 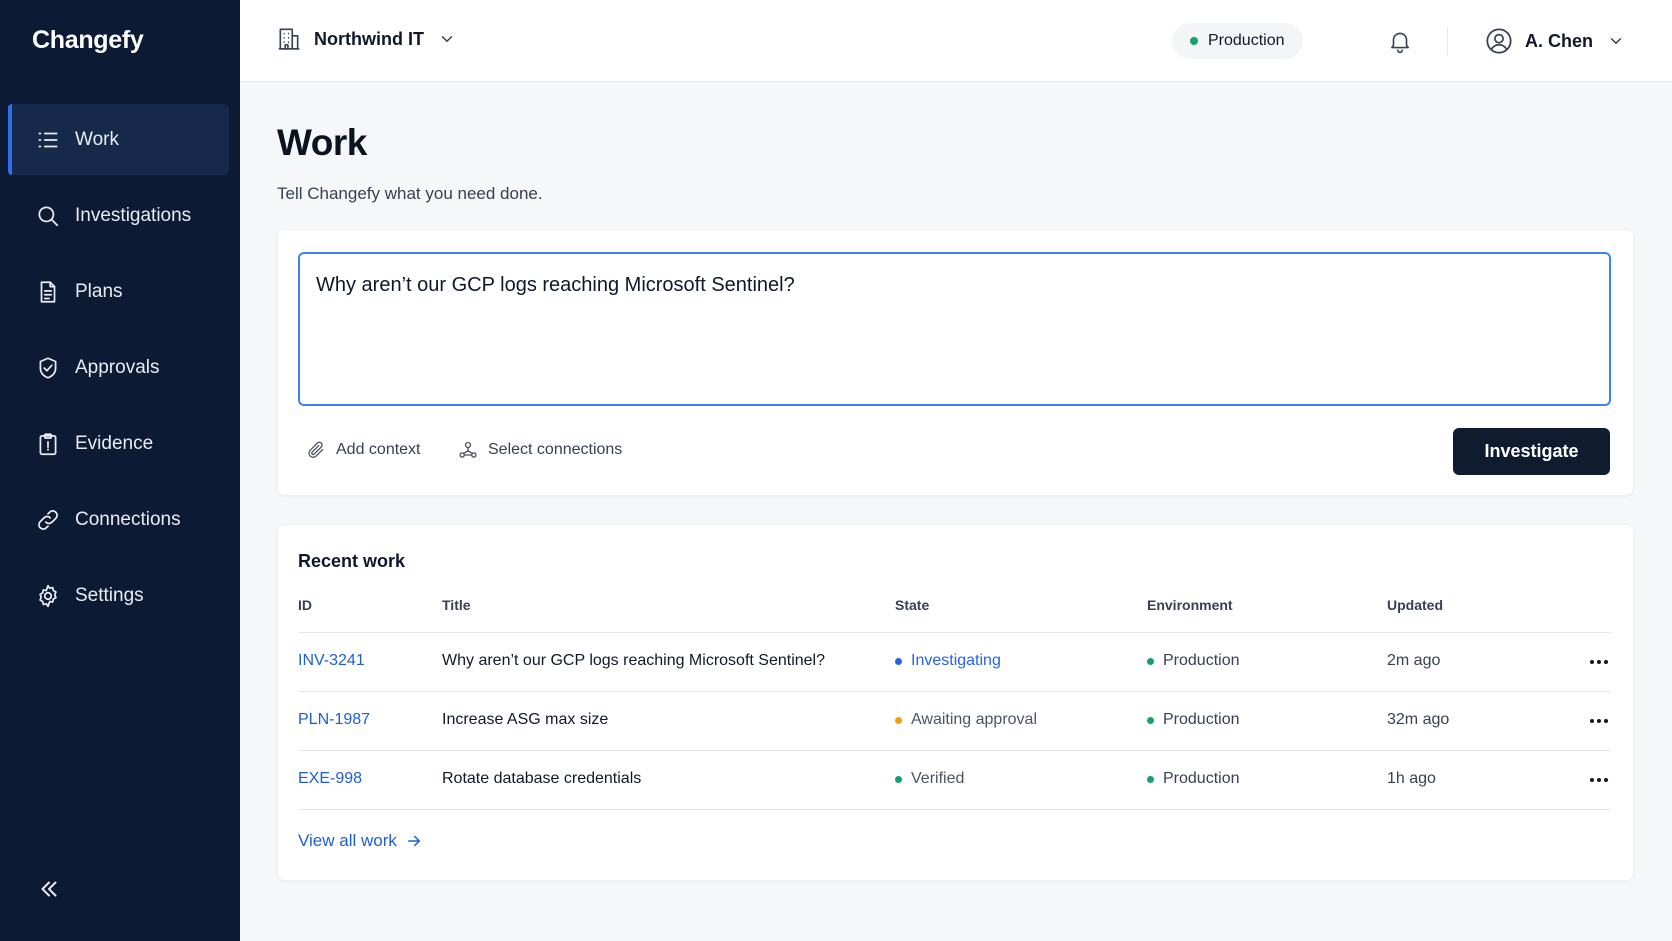 What do you see at coordinates (48, 292) in the screenshot?
I see `document-icon` at bounding box center [48, 292].